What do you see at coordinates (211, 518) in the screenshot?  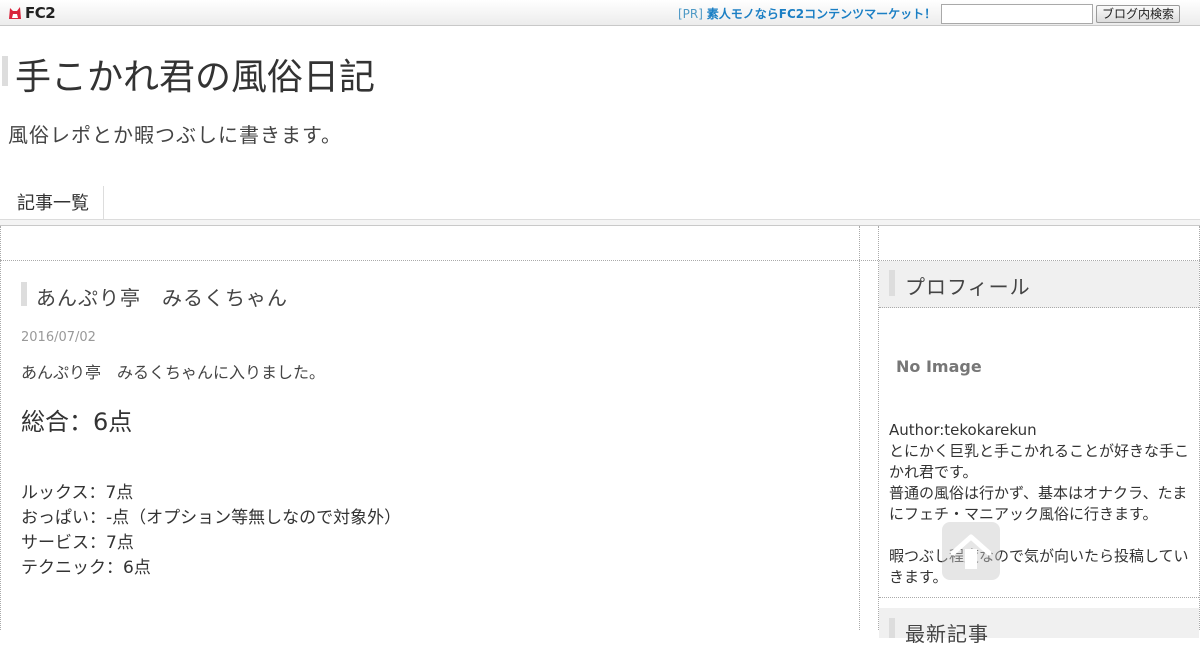 I see `score-item: おっぱい：-点（オプション等無しなので対象外）` at bounding box center [211, 518].